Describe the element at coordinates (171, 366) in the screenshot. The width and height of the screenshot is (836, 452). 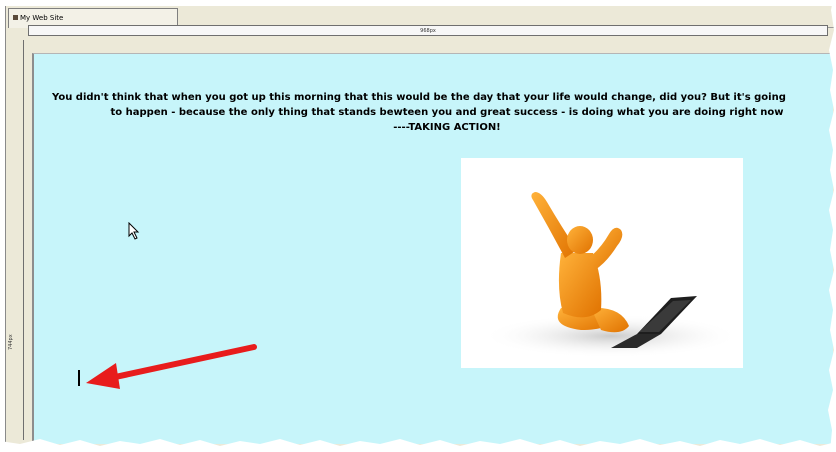
I see `red-arrow-icon` at that location.